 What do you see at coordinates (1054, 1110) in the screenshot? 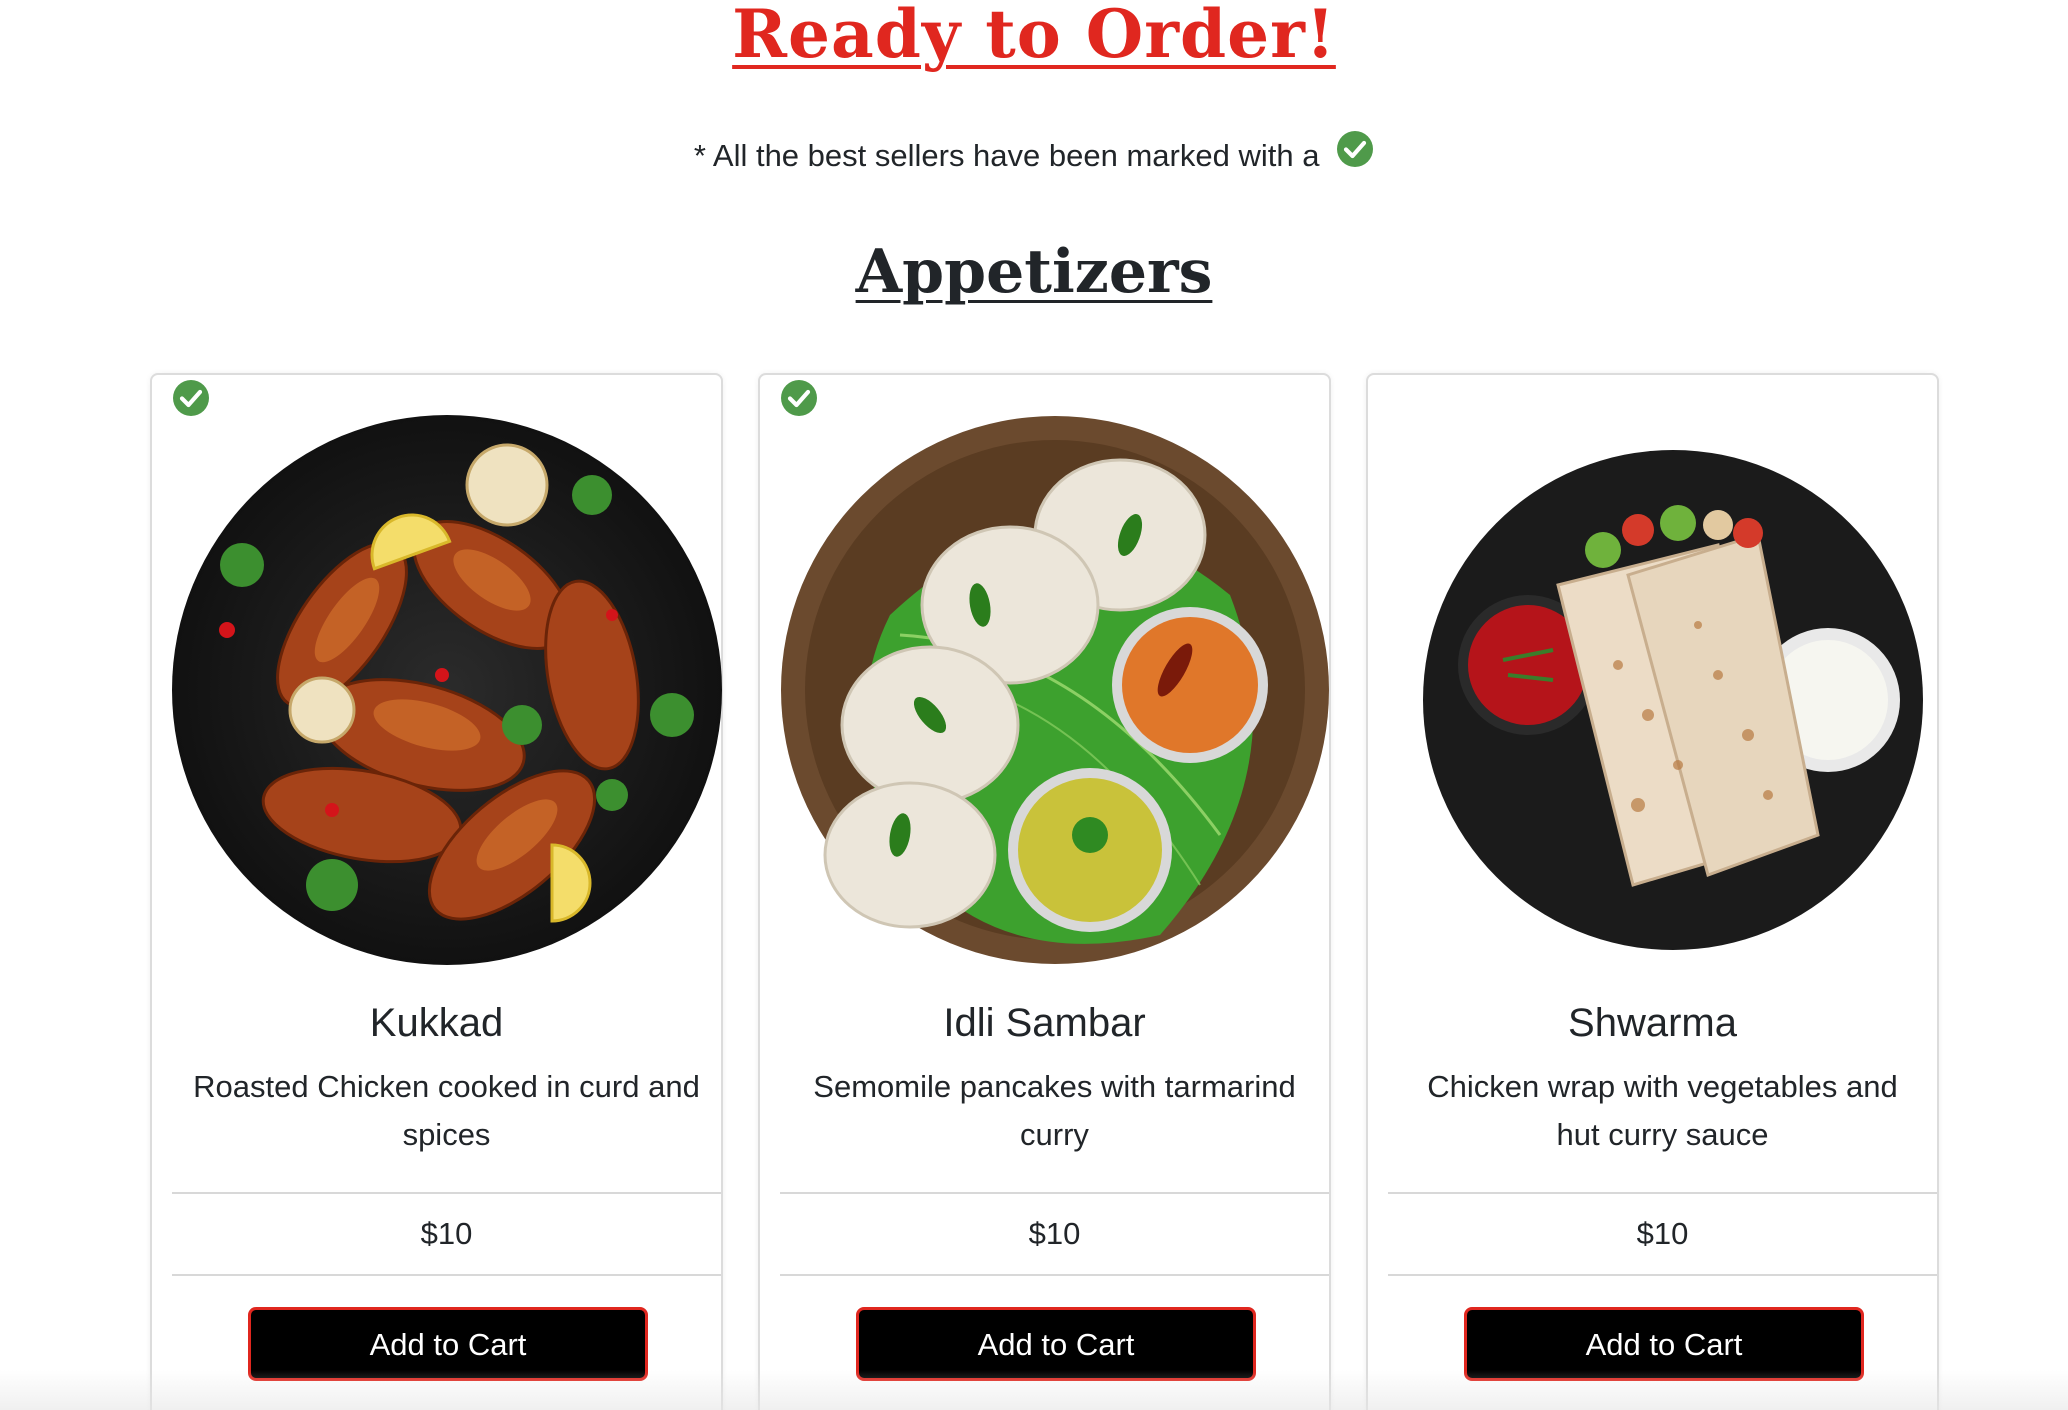
I see `dish-description: Semomile pancakes with tarmarind curry` at bounding box center [1054, 1110].